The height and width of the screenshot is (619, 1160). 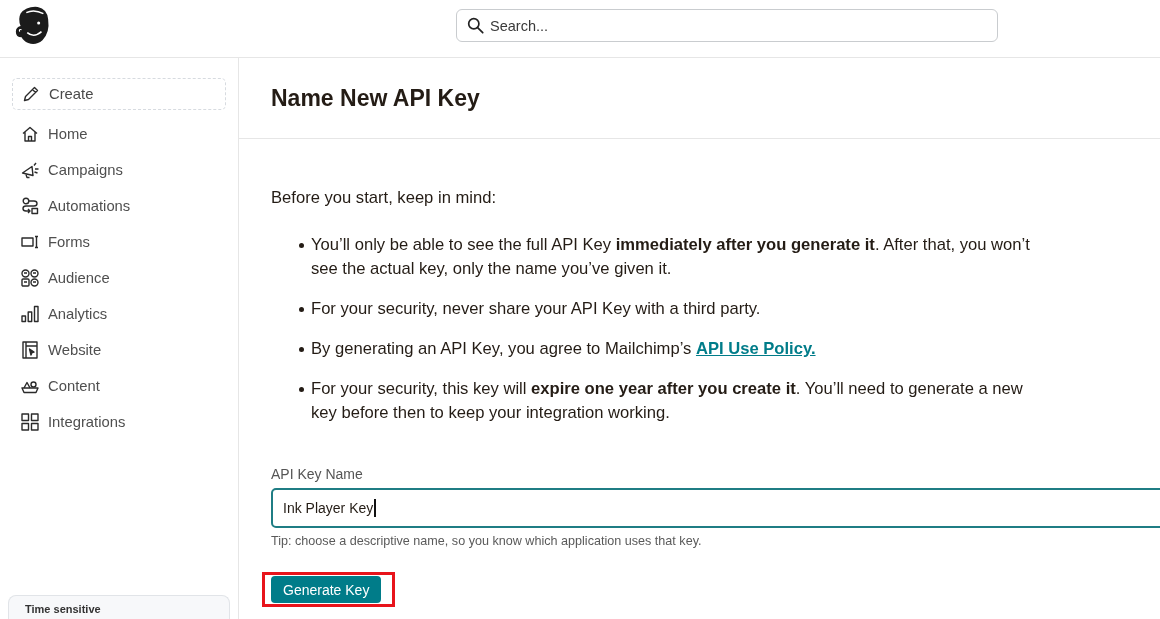 I want to click on pencil-icon, so click(x=31, y=94).